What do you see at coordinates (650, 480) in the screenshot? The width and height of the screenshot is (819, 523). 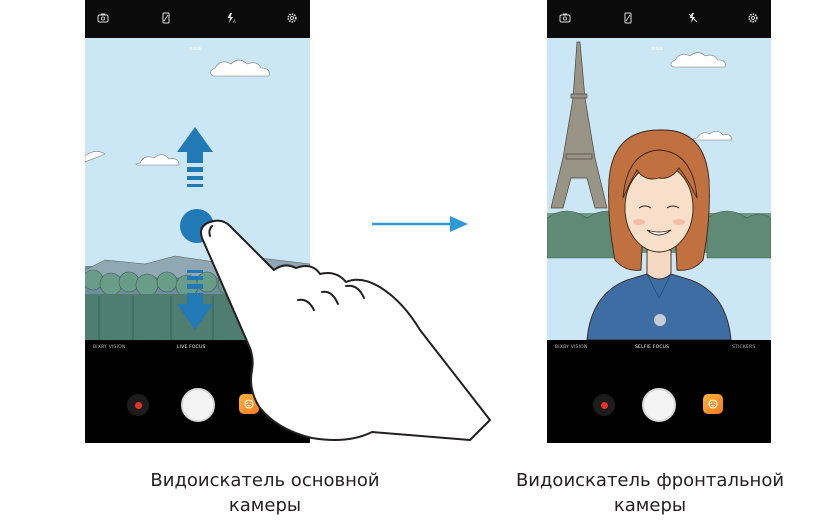 I see `front-caption-line-1: Видоискатель фронтальной` at bounding box center [650, 480].